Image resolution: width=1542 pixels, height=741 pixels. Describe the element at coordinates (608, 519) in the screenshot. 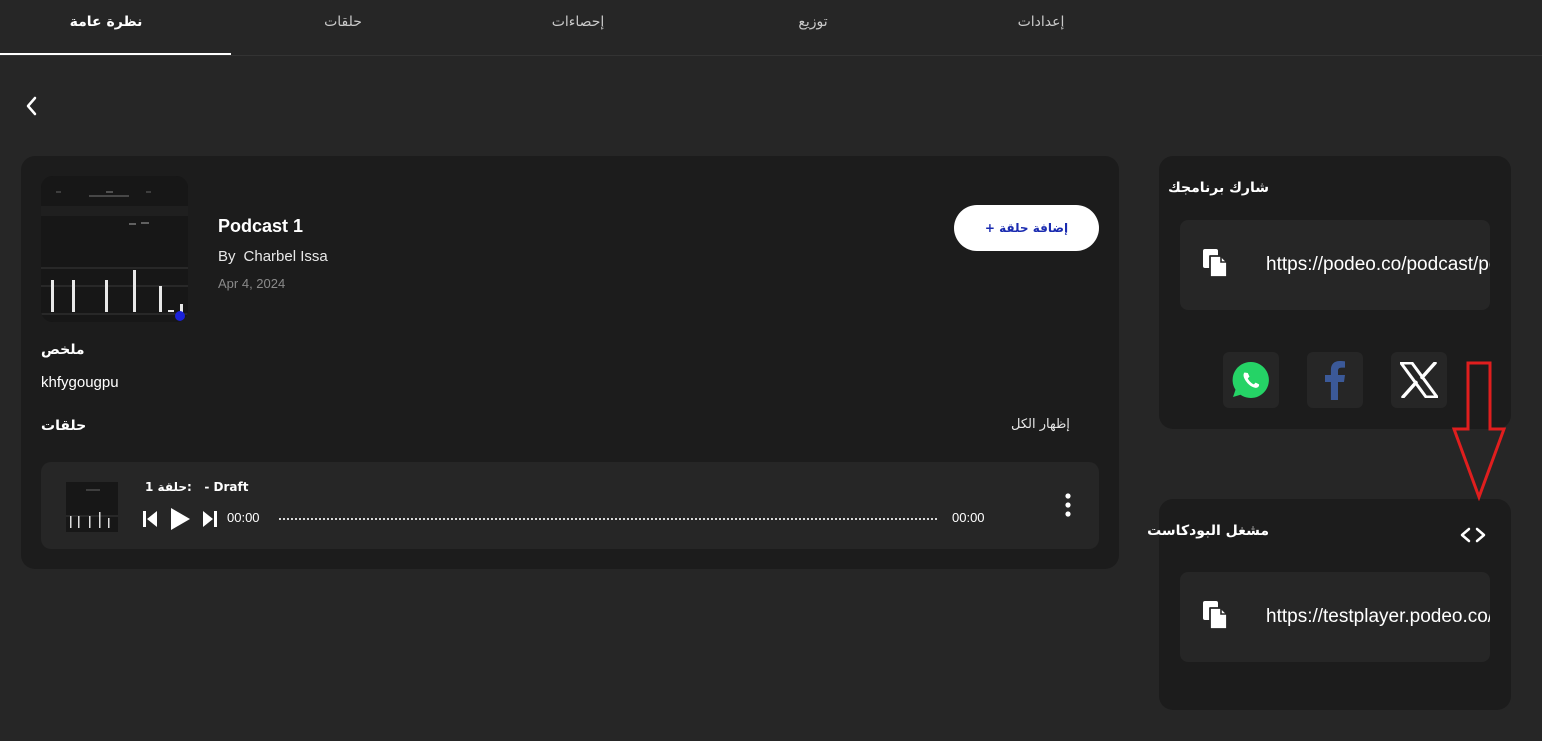

I see `episode-progress-bar` at that location.